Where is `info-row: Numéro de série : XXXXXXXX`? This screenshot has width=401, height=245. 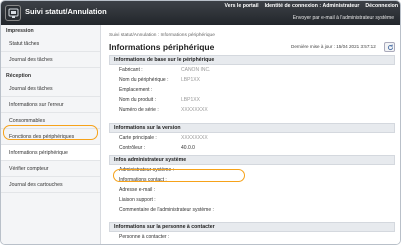
info-row: Numéro de série : XXXXXXXX is located at coordinates (252, 110).